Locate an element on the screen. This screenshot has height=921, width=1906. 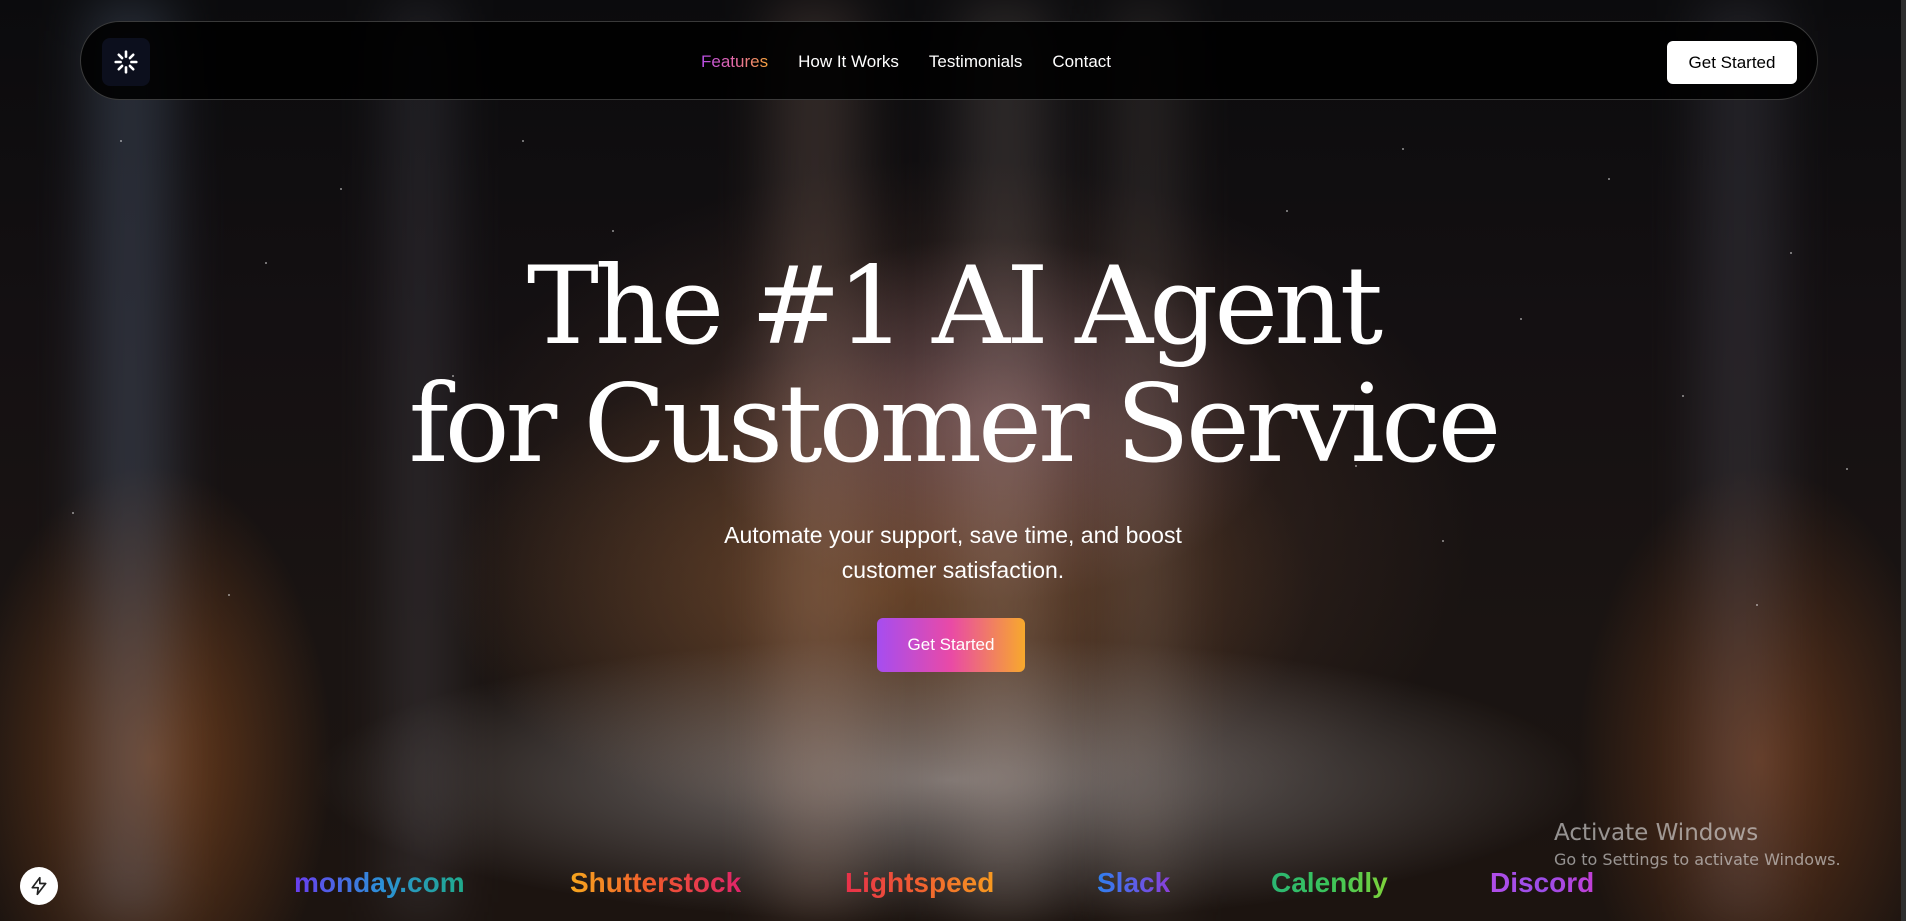
logo-slack: Slack is located at coordinates (1133, 883).